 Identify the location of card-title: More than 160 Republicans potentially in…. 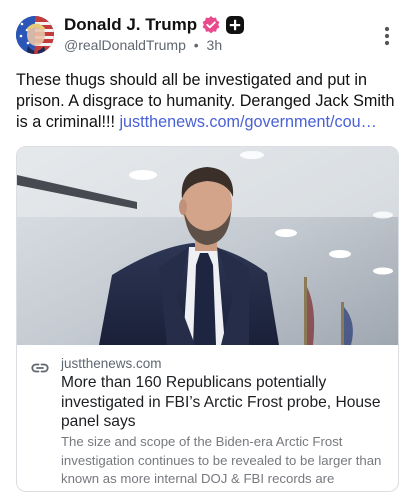
(226, 402).